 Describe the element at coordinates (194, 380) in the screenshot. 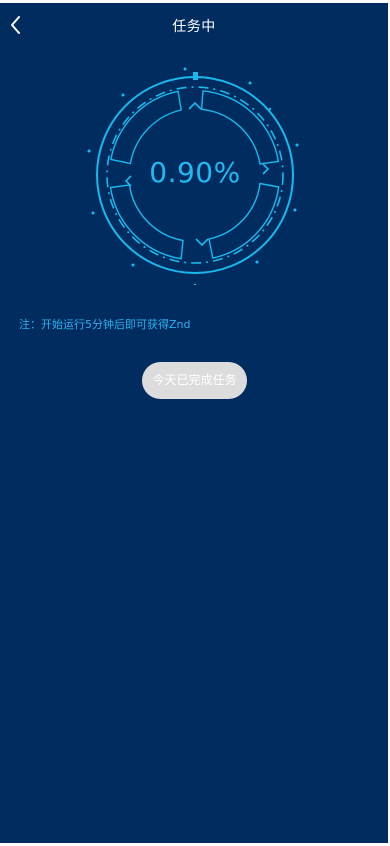

I see `task-complete-button: 今天已完成任务` at that location.